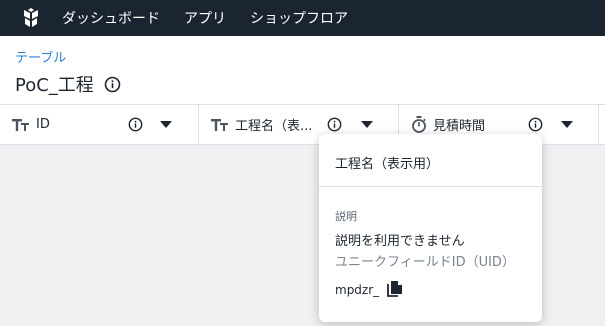 The image size is (605, 326). Describe the element at coordinates (395, 289) in the screenshot. I see `copy-icon` at that location.